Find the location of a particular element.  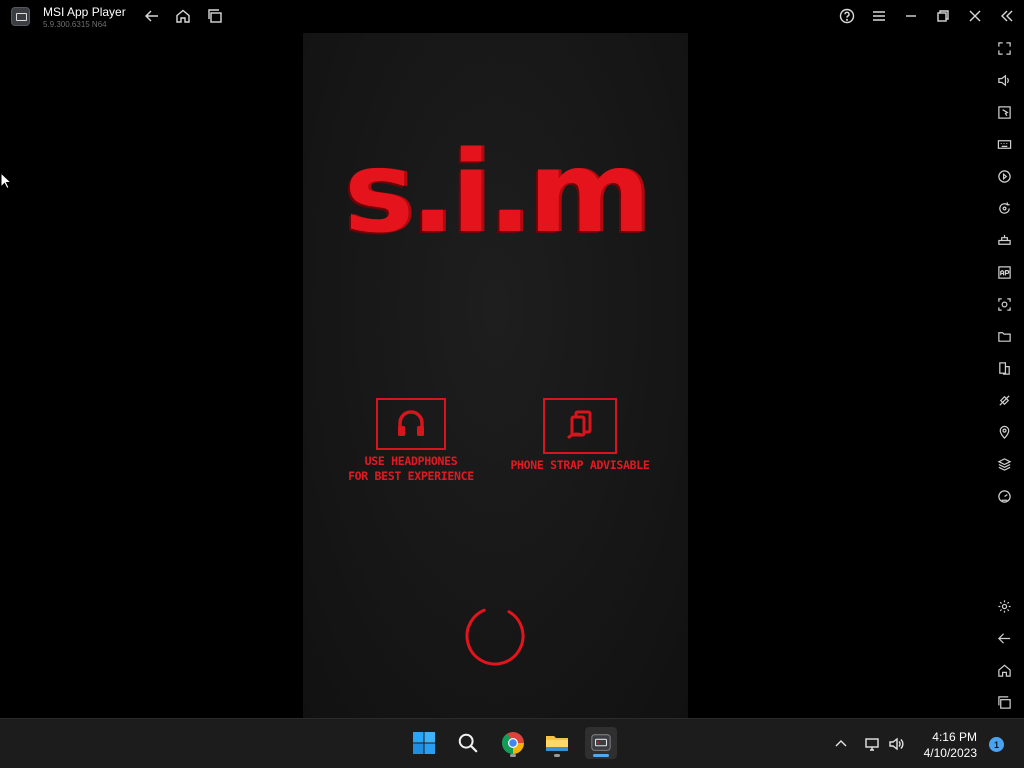

app-version: 5.9.300.6315 N64 is located at coordinates (75, 24).